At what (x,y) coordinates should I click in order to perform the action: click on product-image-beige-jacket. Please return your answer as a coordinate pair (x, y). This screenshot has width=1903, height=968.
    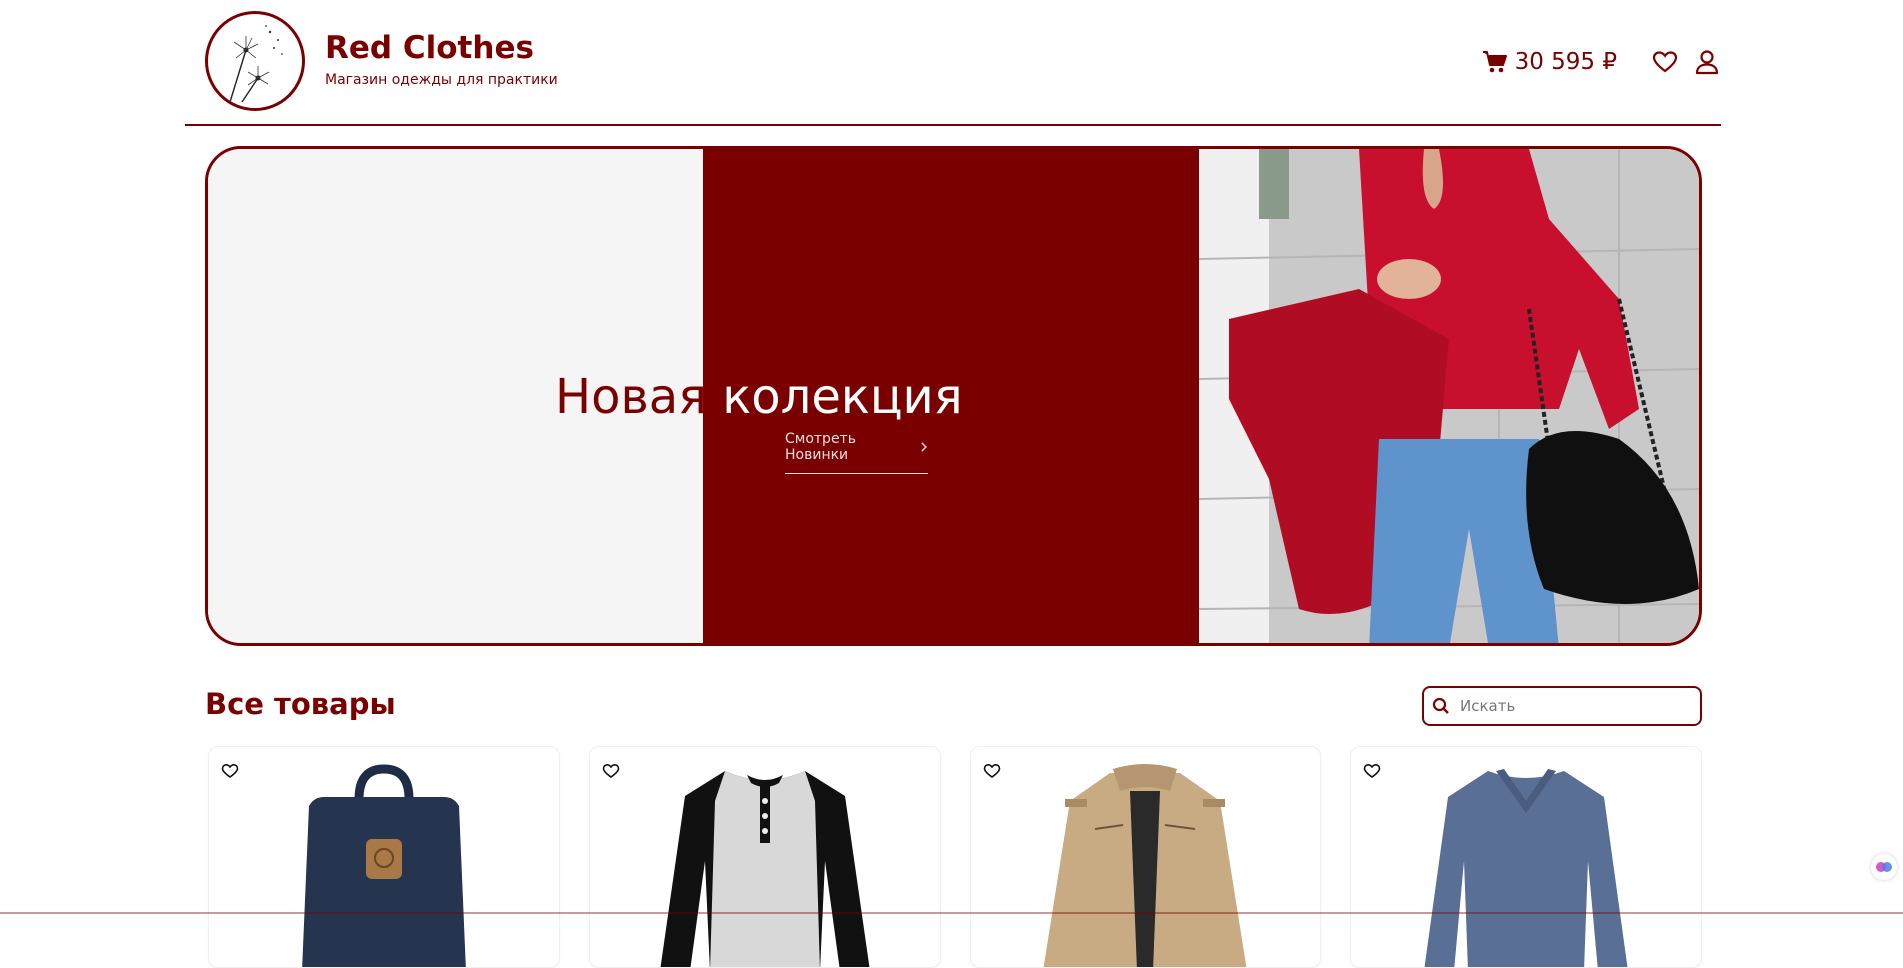
    Looking at the image, I should click on (1145, 865).